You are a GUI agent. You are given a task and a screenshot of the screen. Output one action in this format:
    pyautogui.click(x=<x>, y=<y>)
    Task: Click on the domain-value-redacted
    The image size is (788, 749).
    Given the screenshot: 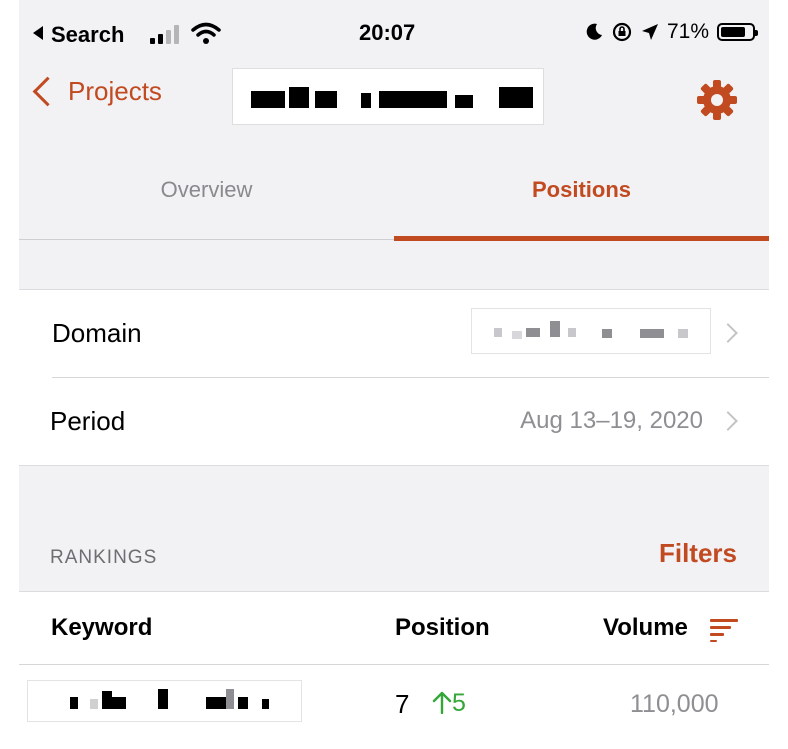 What is the action you would take?
    pyautogui.click(x=591, y=331)
    